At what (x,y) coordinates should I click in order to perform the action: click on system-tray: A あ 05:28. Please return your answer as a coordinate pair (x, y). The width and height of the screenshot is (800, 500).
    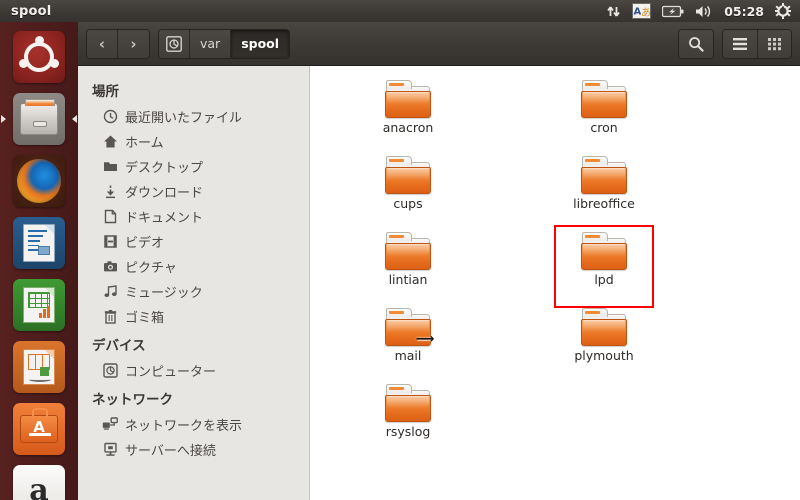
    Looking at the image, I should click on (703, 11).